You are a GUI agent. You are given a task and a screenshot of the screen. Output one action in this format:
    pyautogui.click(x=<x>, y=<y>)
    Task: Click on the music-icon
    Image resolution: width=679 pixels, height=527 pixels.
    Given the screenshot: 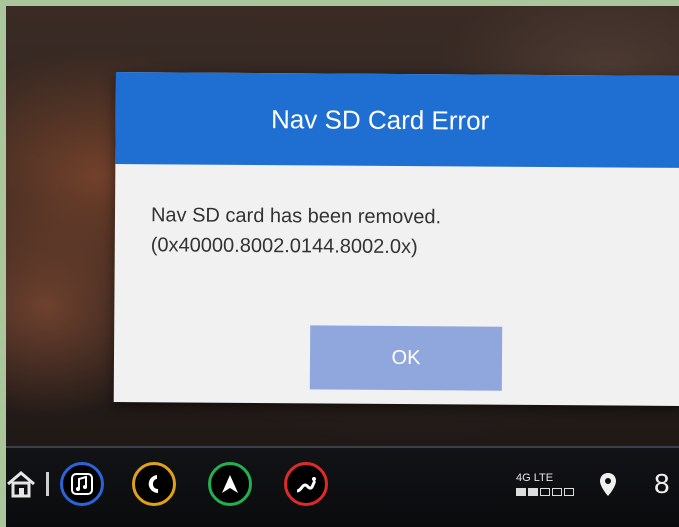 What is the action you would take?
    pyautogui.click(x=82, y=484)
    